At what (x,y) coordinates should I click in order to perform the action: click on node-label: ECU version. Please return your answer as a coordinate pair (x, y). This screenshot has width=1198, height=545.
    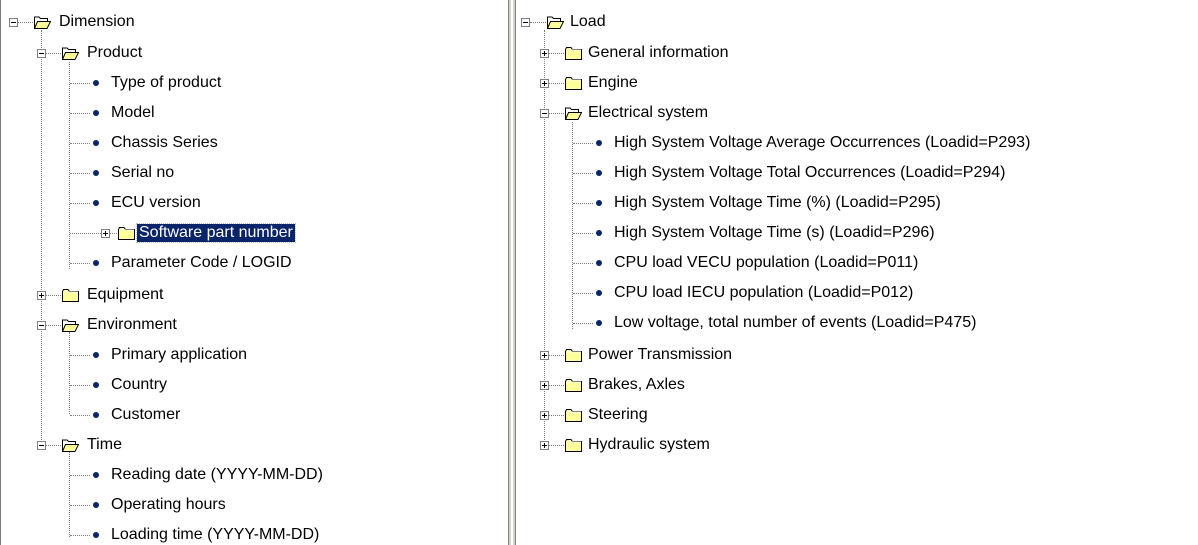
    Looking at the image, I should click on (156, 202).